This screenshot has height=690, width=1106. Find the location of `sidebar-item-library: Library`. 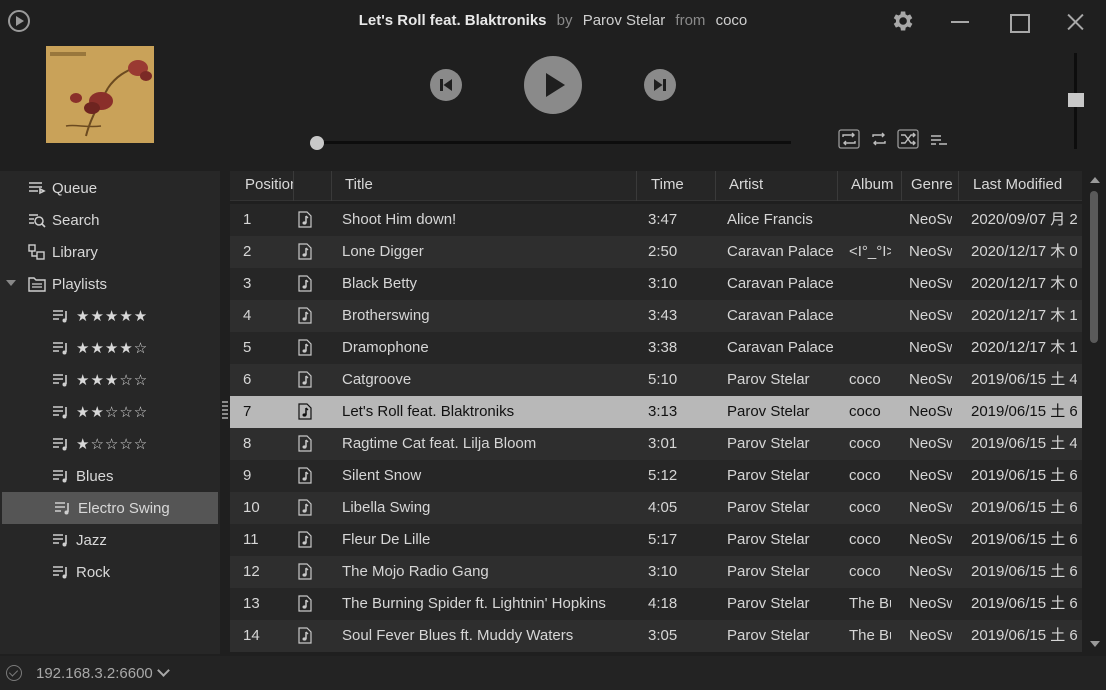

sidebar-item-library: Library is located at coordinates (110, 252).